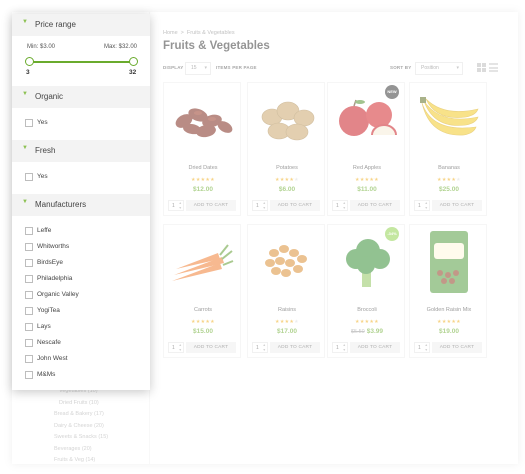  Describe the element at coordinates (44, 230) in the screenshot. I see `checkbox-label: Leffe` at that location.